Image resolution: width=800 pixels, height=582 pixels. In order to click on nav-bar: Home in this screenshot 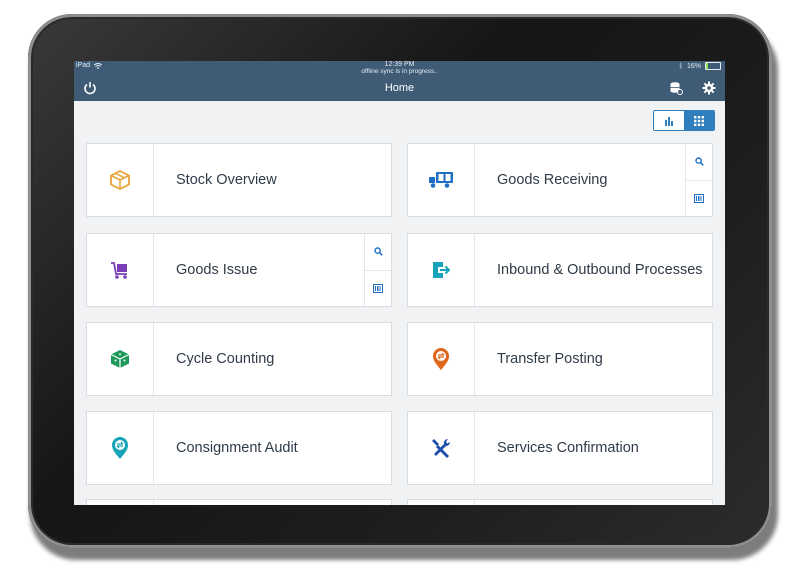, I will do `click(399, 88)`.